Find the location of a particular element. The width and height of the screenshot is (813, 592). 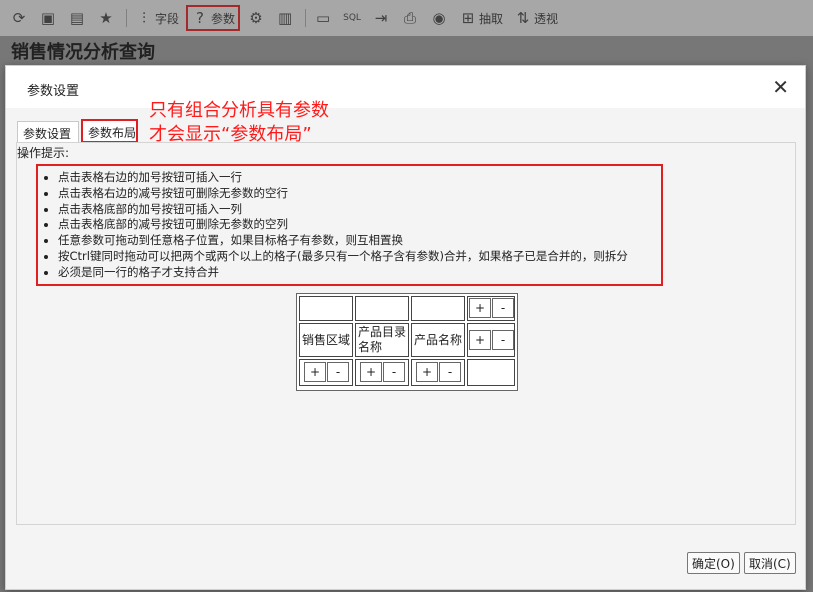

param-product-name: 产品名称 is located at coordinates (438, 340).